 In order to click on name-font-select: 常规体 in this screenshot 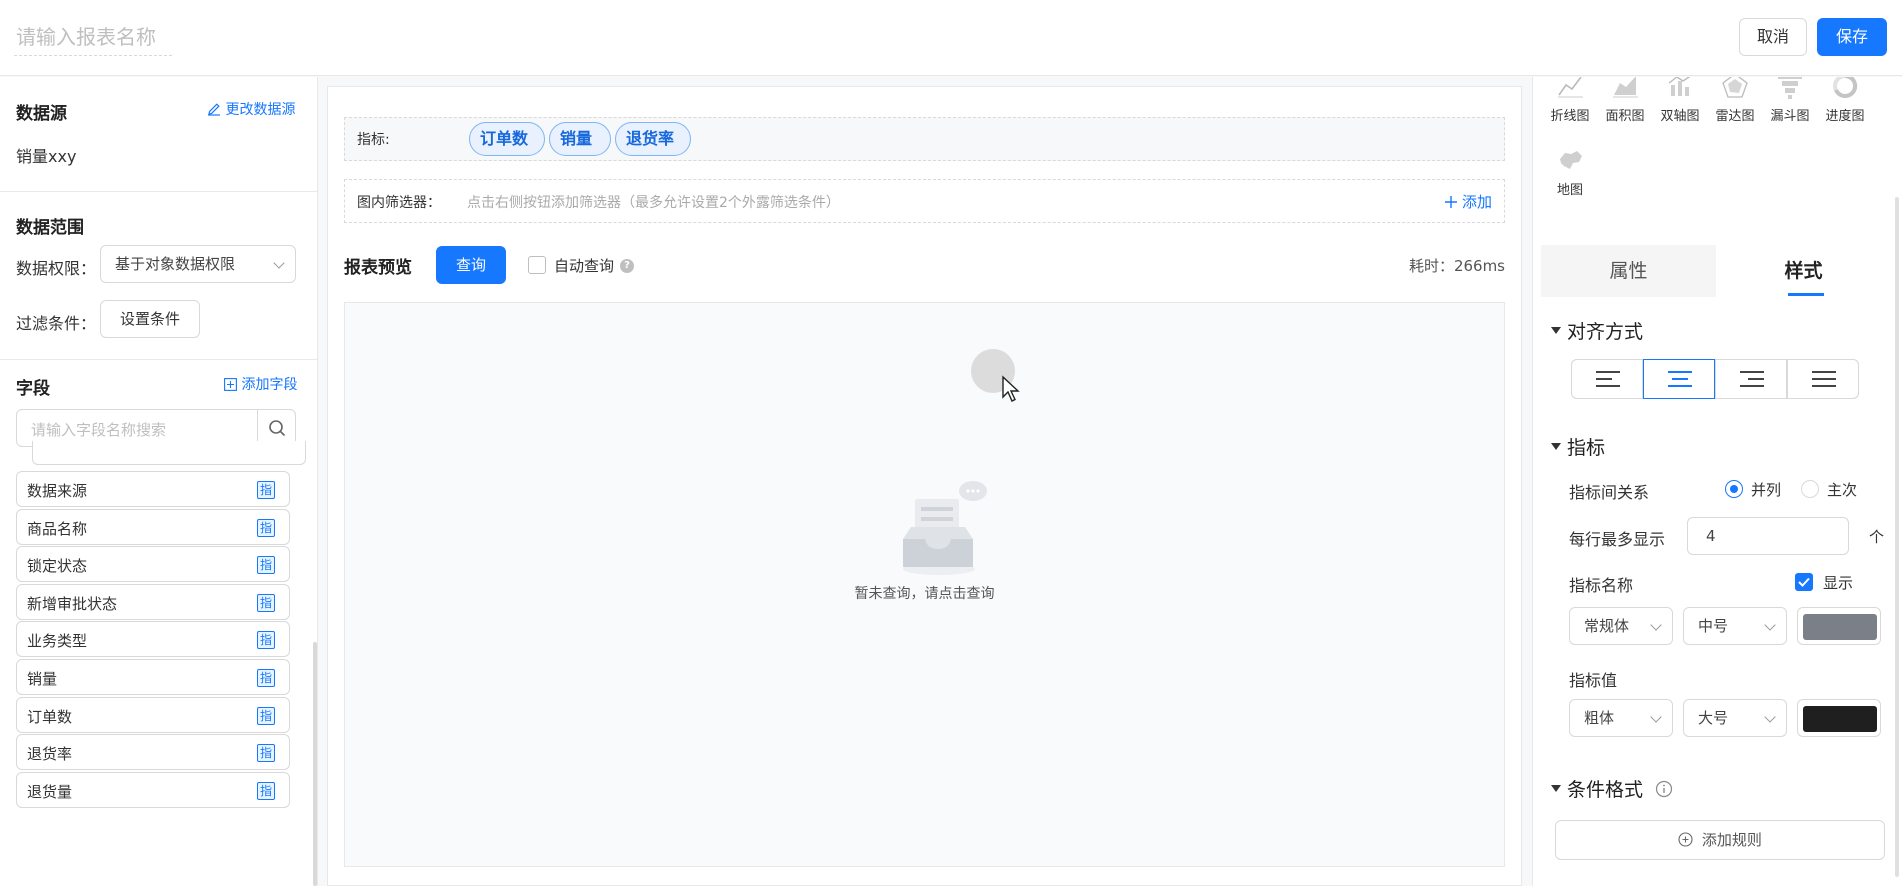, I will do `click(1621, 626)`.